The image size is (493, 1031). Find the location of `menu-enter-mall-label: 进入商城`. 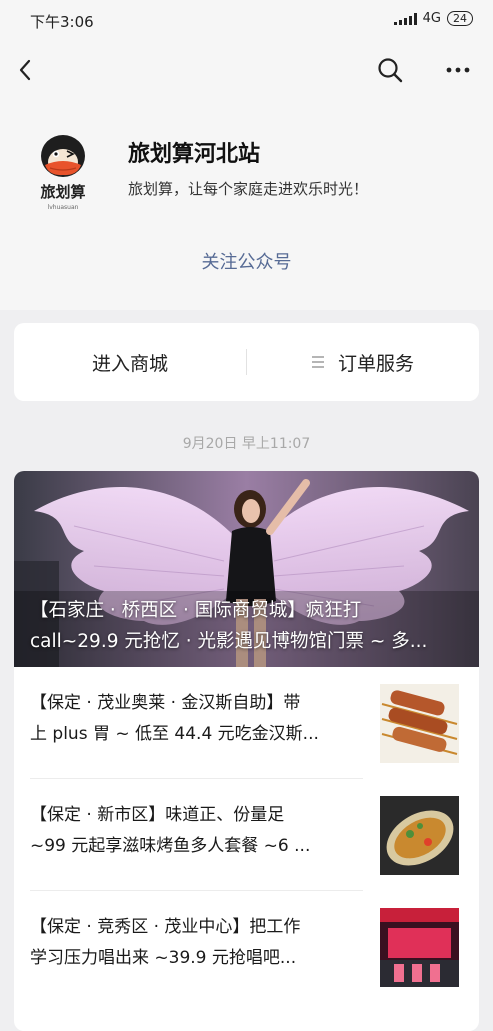

menu-enter-mall-label: 进入商城 is located at coordinates (129, 363).